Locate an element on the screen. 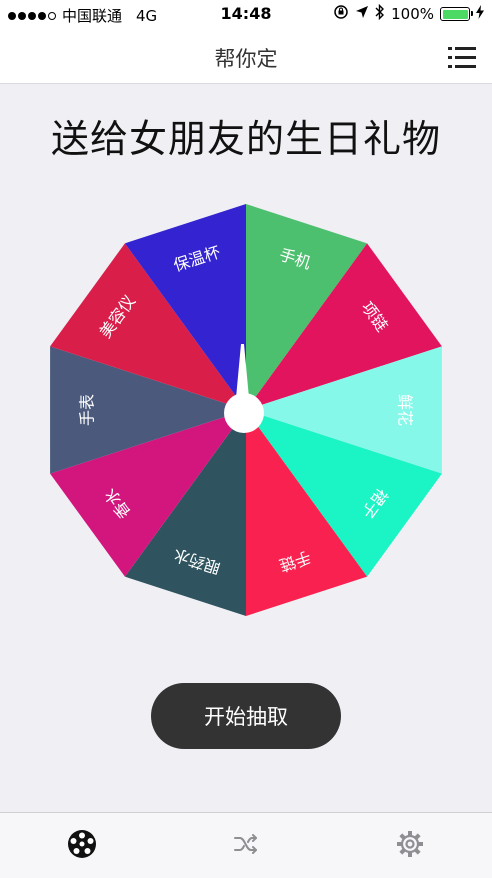 The width and height of the screenshot is (492, 878). battery-level is located at coordinates (455, 14).